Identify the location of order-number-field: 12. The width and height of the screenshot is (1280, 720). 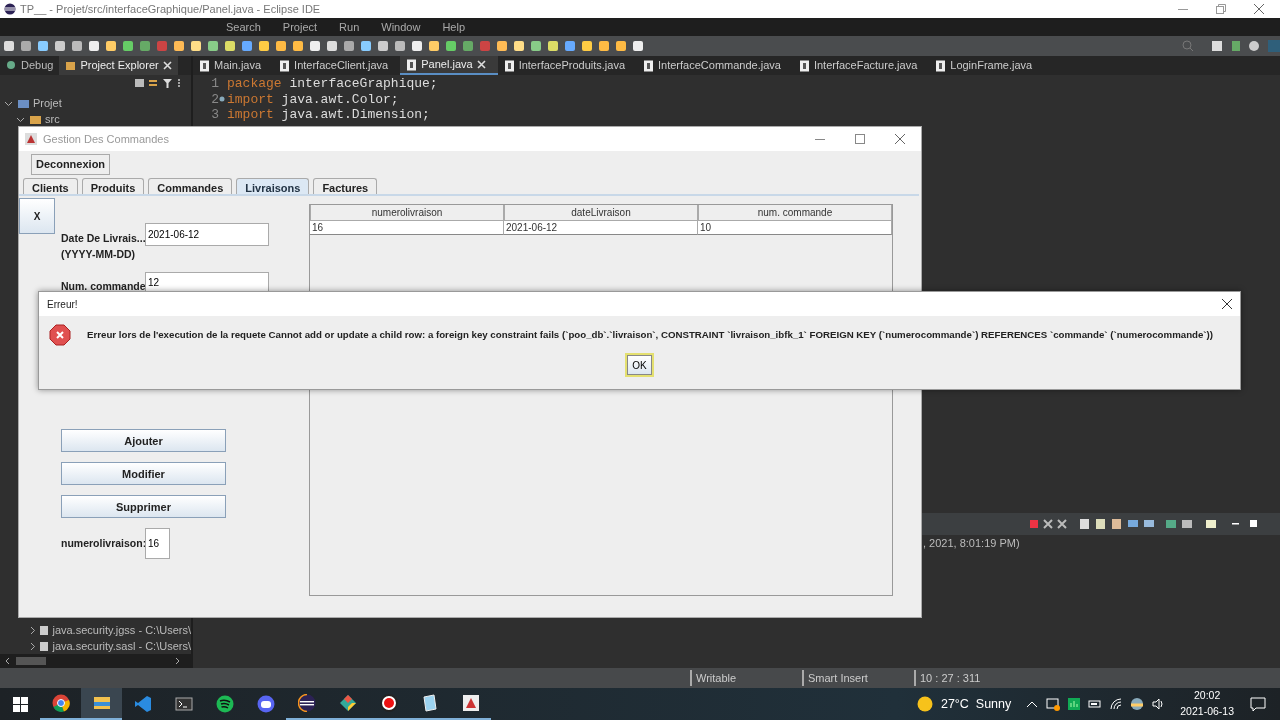
(207, 282).